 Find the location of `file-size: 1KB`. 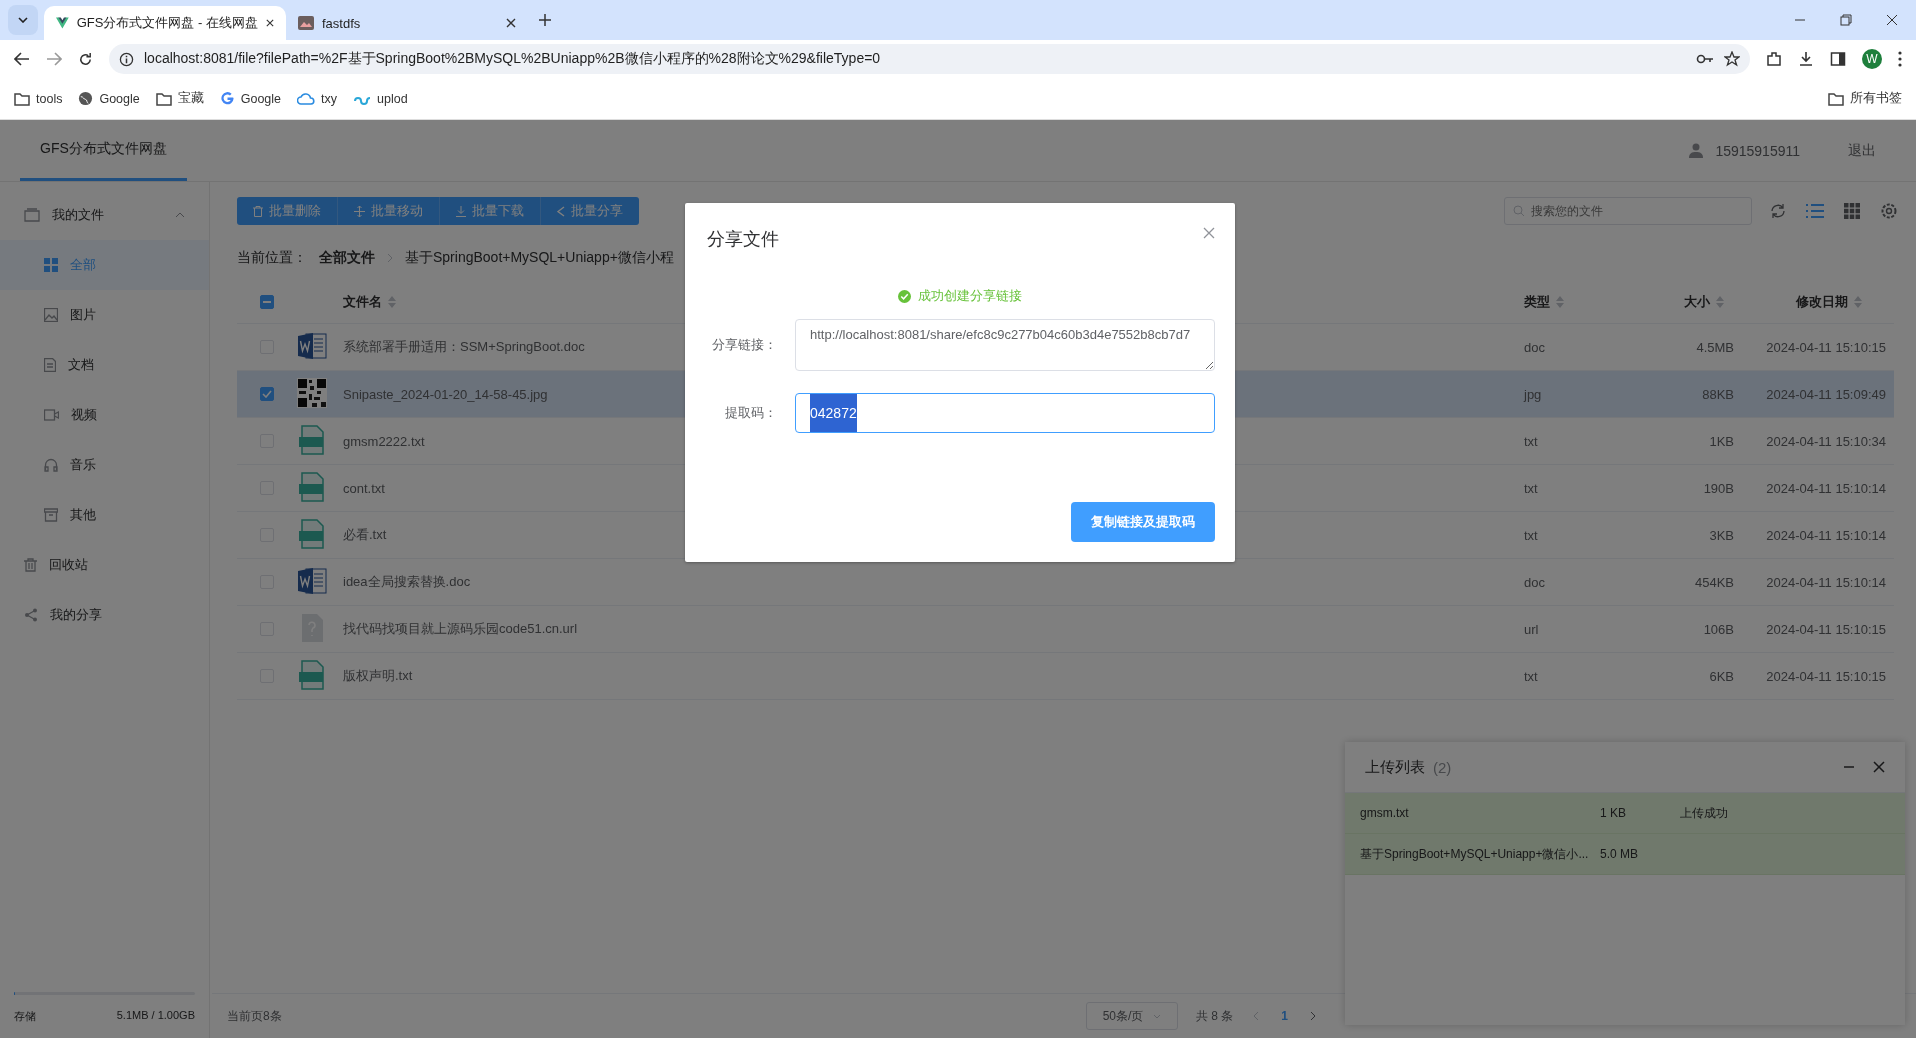

file-size: 1KB is located at coordinates (1721, 441).